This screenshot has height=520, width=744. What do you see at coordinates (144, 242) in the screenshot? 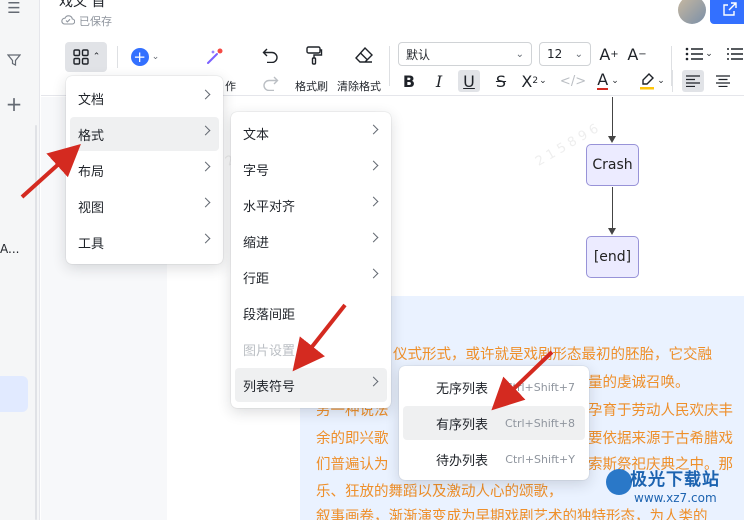
I see `menu-item-tools: 工具` at bounding box center [144, 242].